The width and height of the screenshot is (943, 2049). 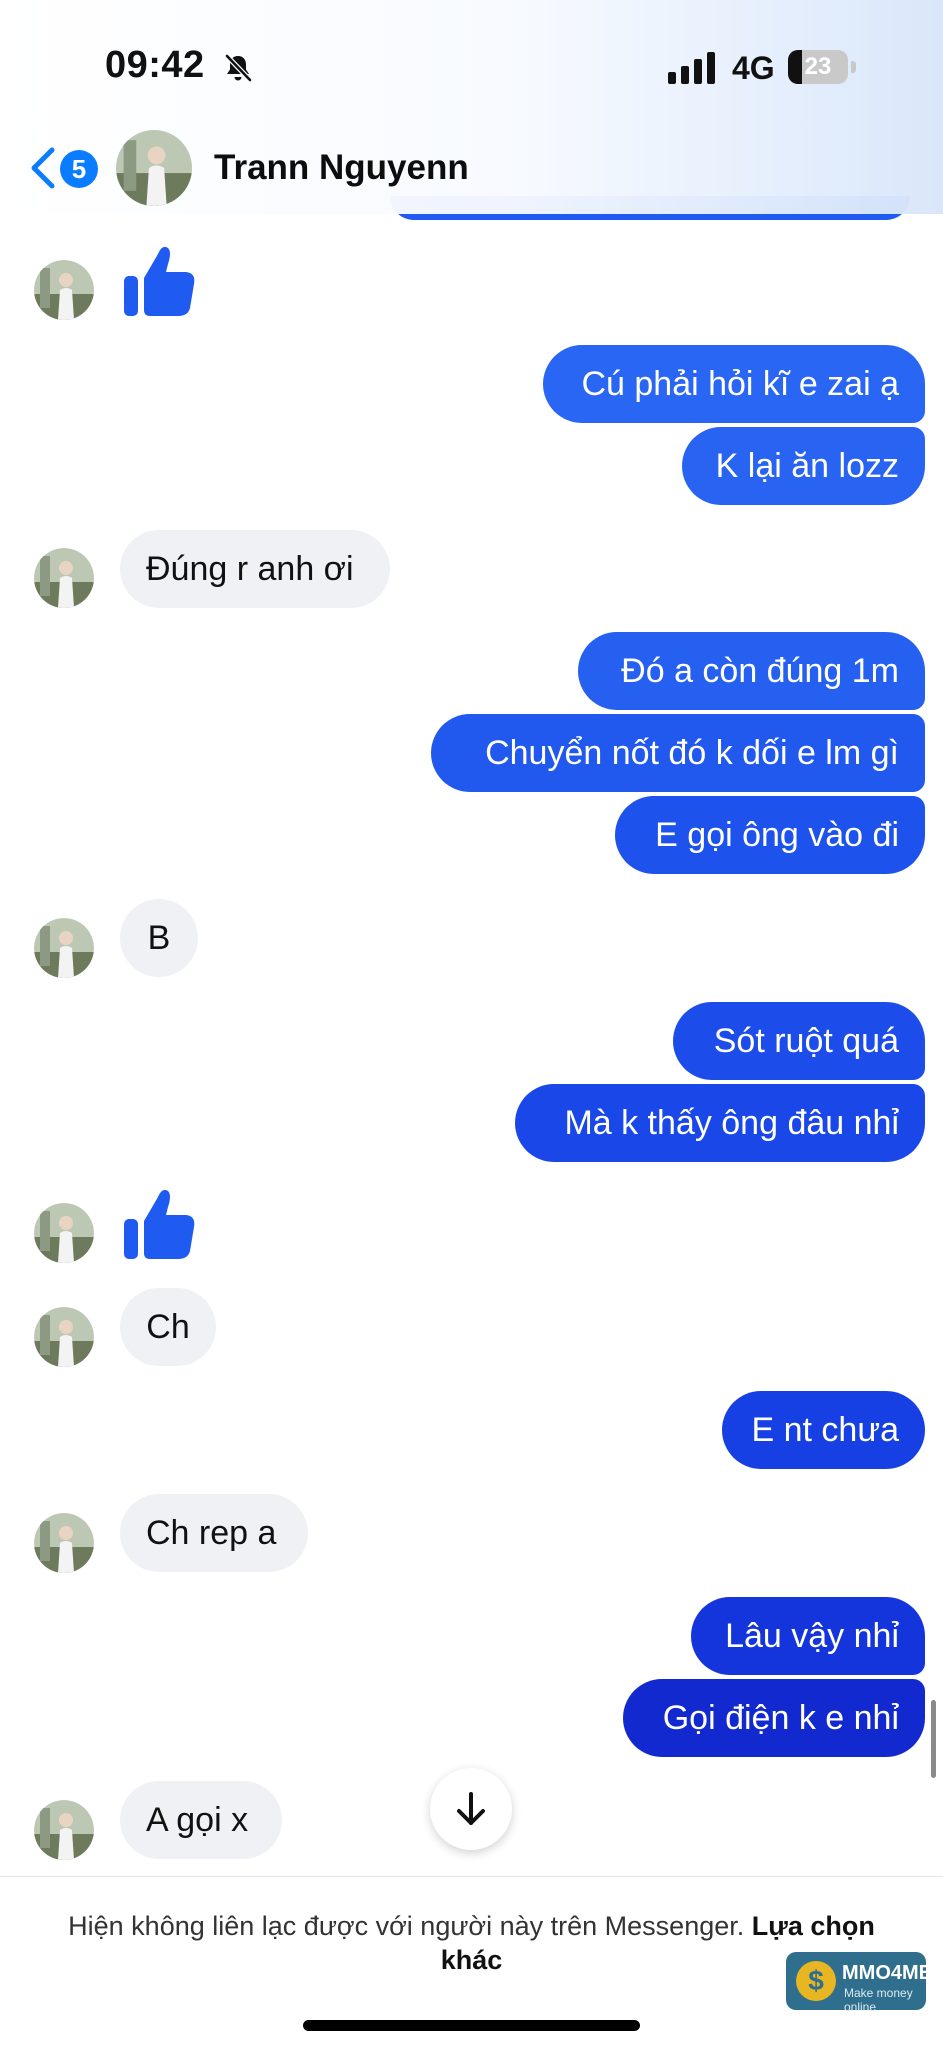 I want to click on incoming-message: B, so click(x=159, y=938).